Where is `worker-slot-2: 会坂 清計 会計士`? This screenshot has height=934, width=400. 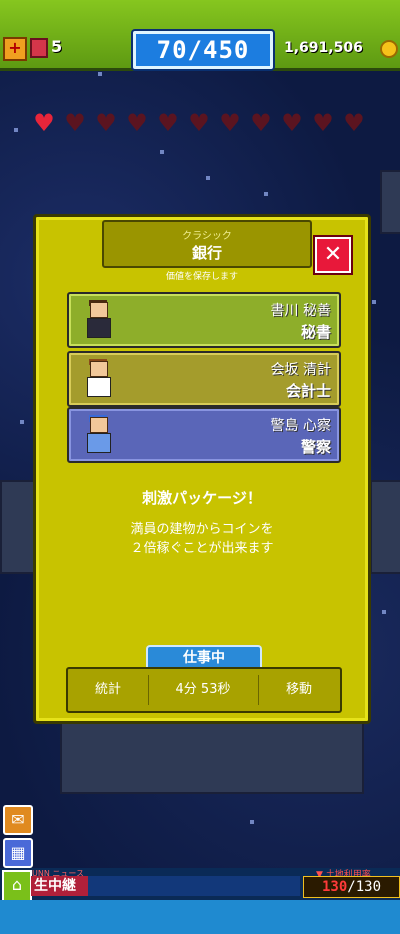
worker-slot-2: 会坂 清計 会計士 is located at coordinates (204, 379).